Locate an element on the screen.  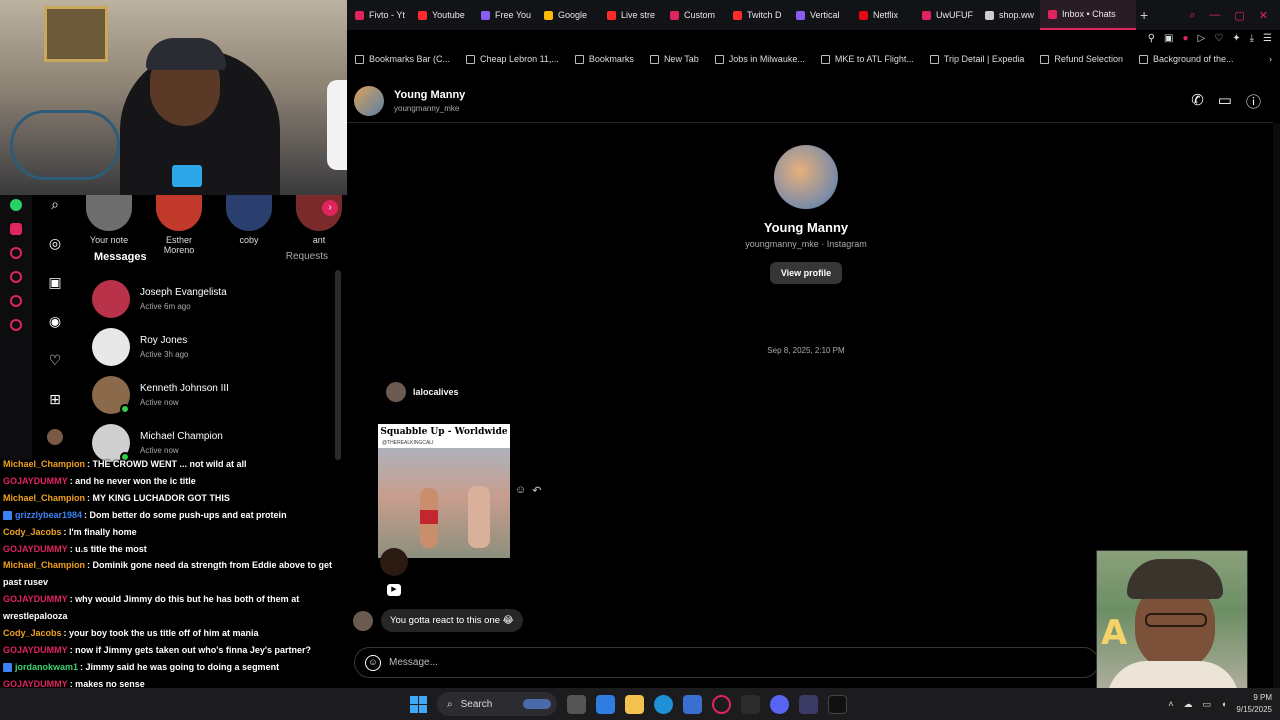
clock: 9 PM 9/15/2025 is located at coordinates (1254, 704).